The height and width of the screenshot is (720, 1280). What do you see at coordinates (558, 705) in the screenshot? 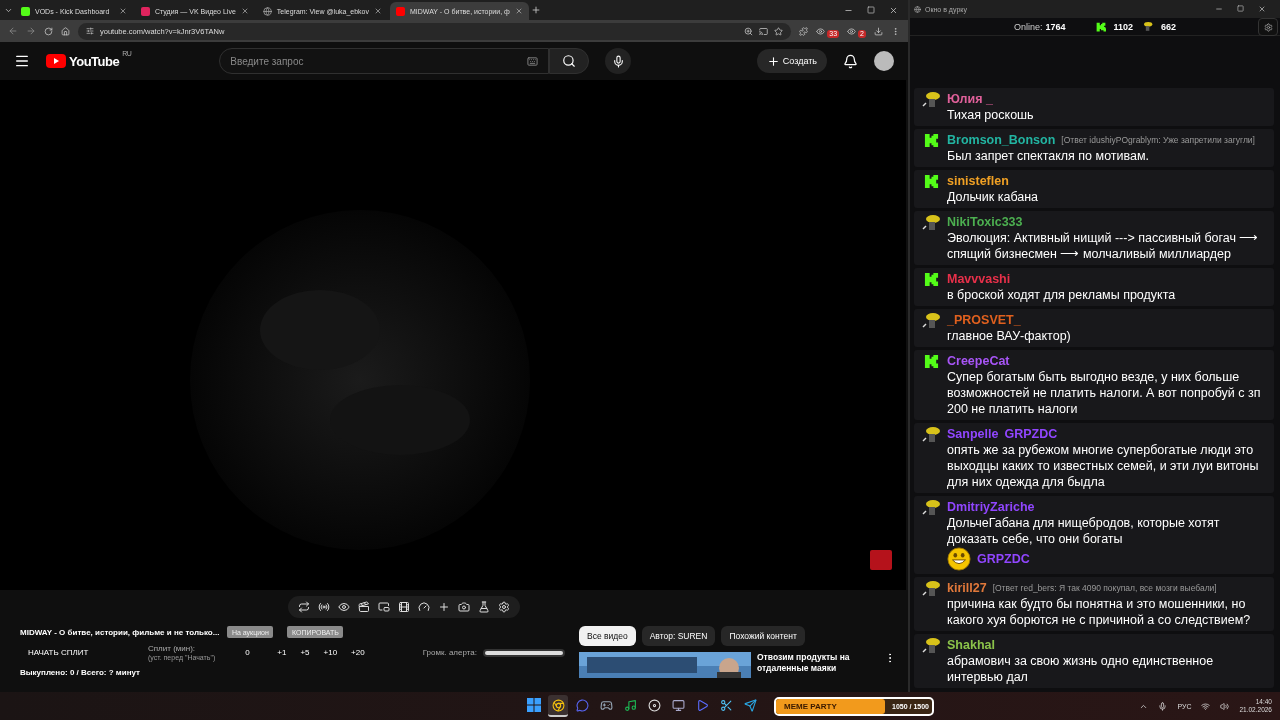
I see `browser-icon` at bounding box center [558, 705].